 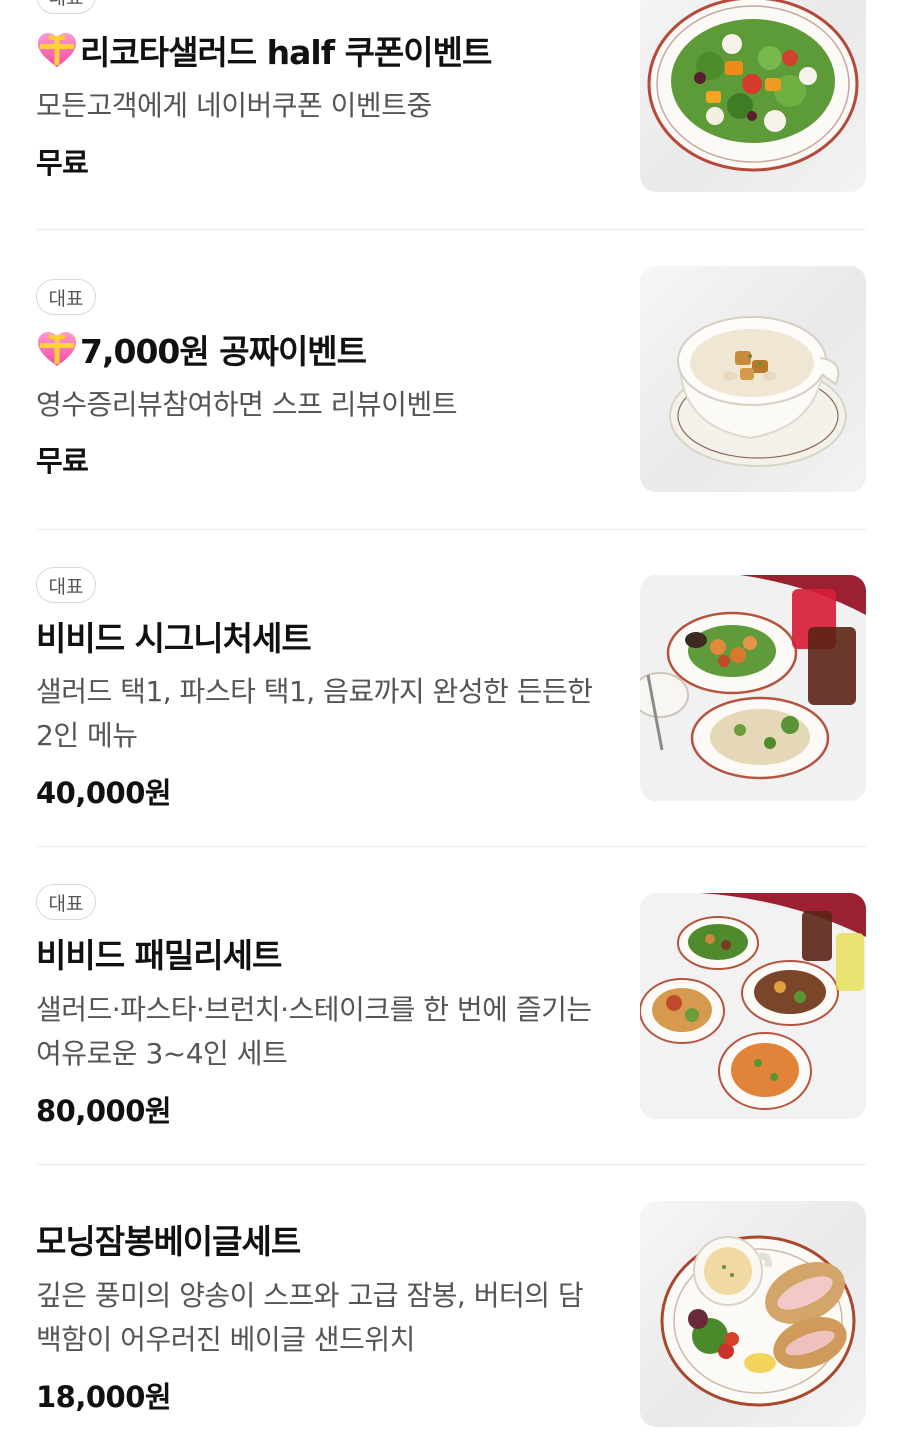 I want to click on menu-item-title: 비비드 패밀리세트, so click(x=159, y=955).